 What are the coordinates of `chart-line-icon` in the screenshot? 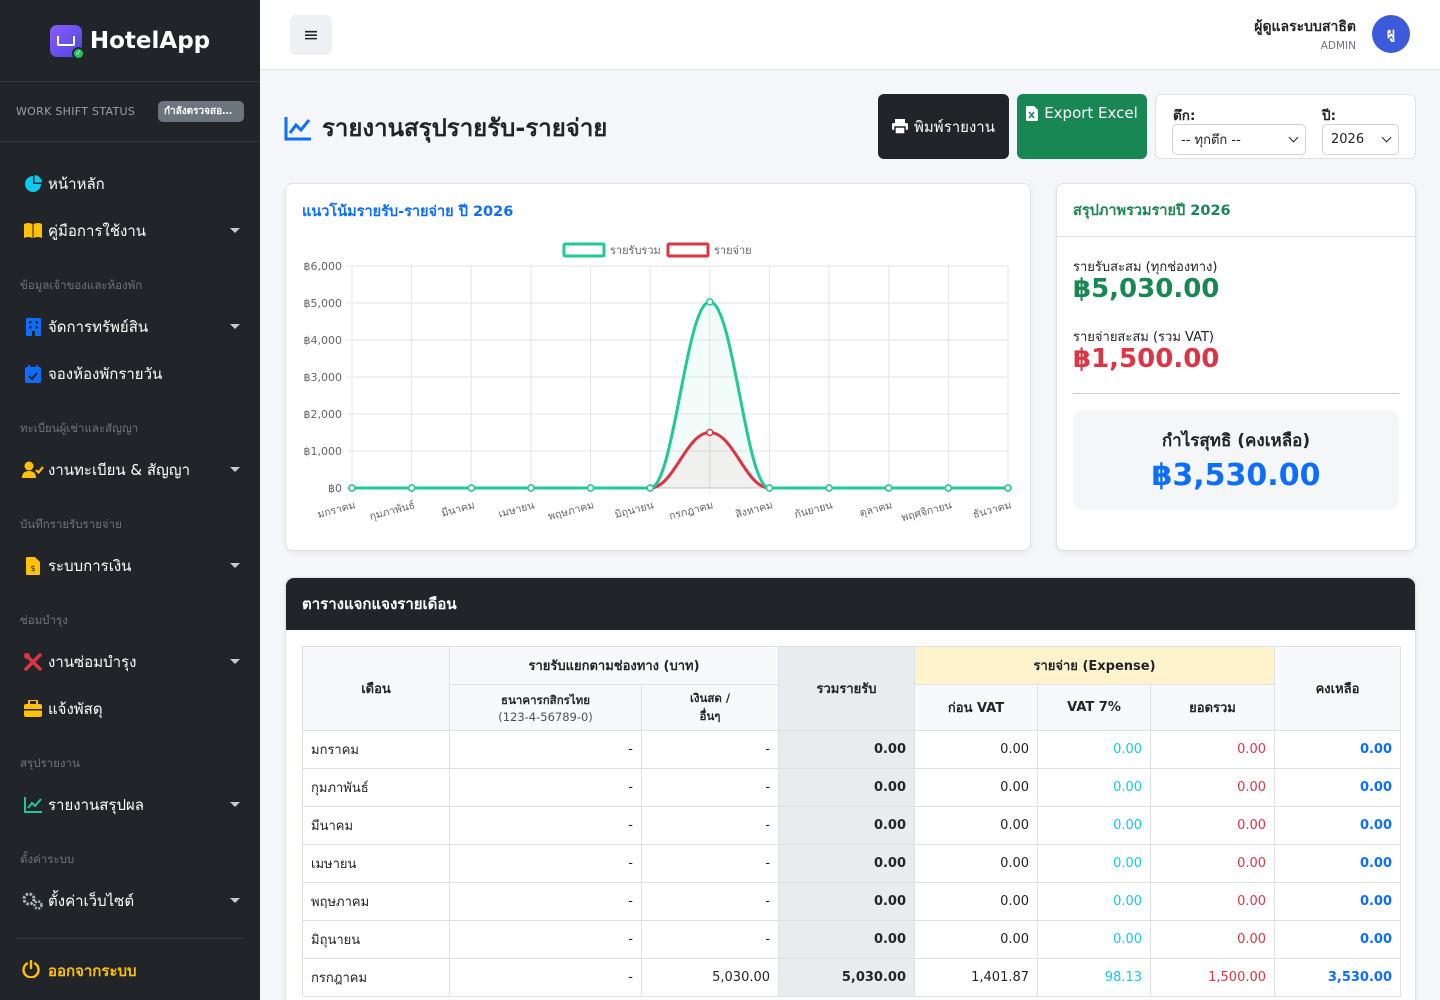 It's located at (297, 128).